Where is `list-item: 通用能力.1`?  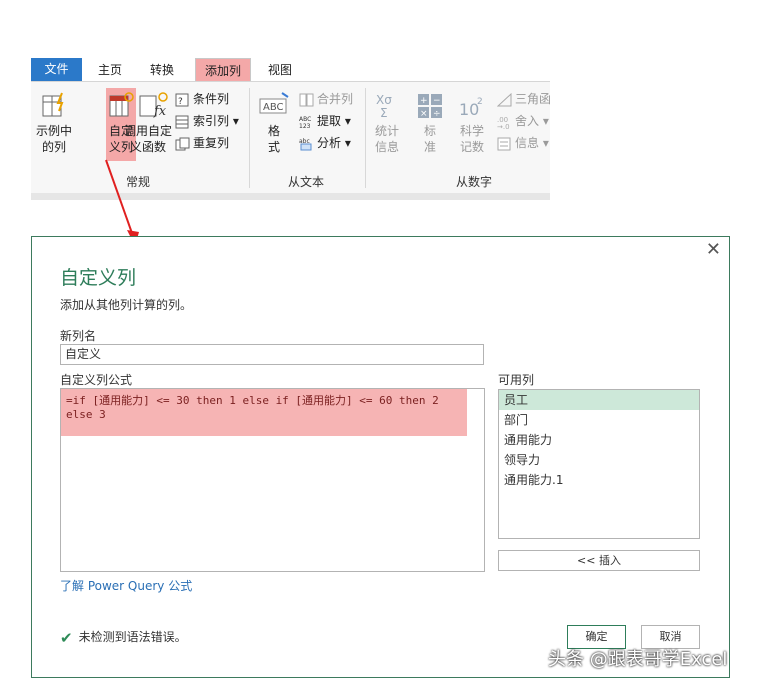
list-item: 通用能力.1 is located at coordinates (599, 480).